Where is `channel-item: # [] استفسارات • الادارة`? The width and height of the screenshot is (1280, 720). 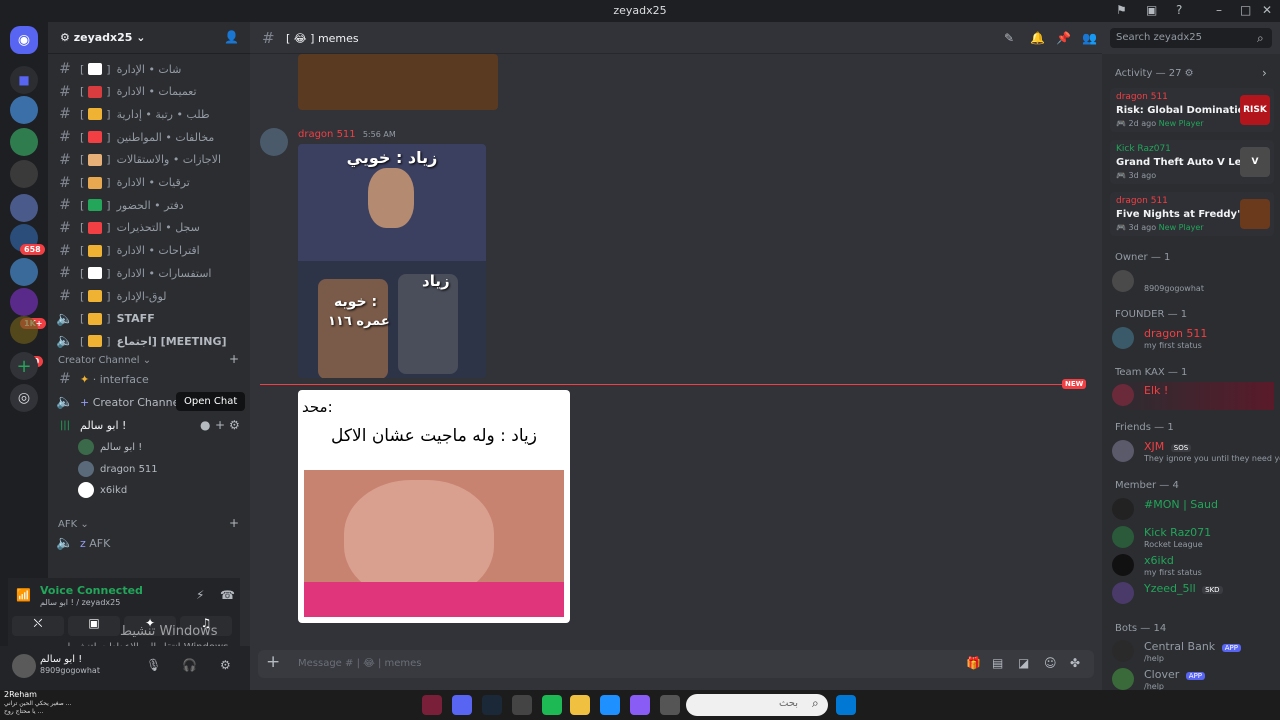 channel-item: # [] استفسارات • الادارة is located at coordinates (149, 273).